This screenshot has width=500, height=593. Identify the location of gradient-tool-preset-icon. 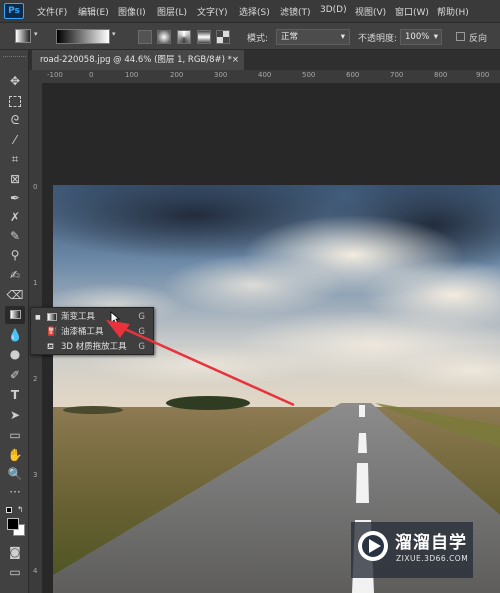
(23, 36).